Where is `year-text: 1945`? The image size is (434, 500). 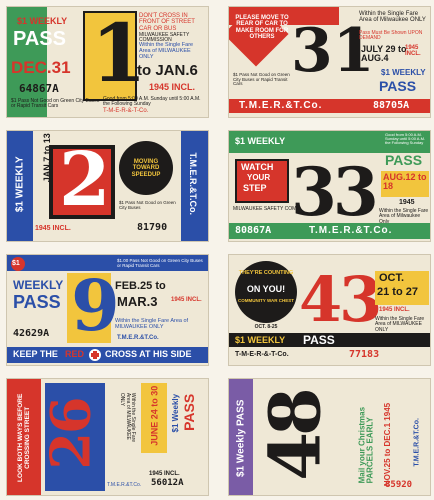 year-text: 1945 is located at coordinates (407, 202).